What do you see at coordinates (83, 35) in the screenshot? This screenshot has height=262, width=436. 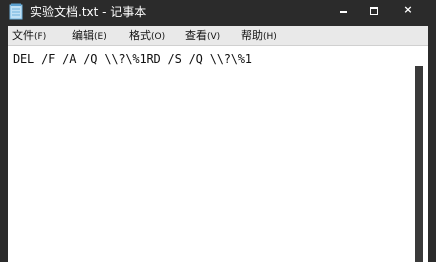 I see `menu-edit-label: 编辑` at bounding box center [83, 35].